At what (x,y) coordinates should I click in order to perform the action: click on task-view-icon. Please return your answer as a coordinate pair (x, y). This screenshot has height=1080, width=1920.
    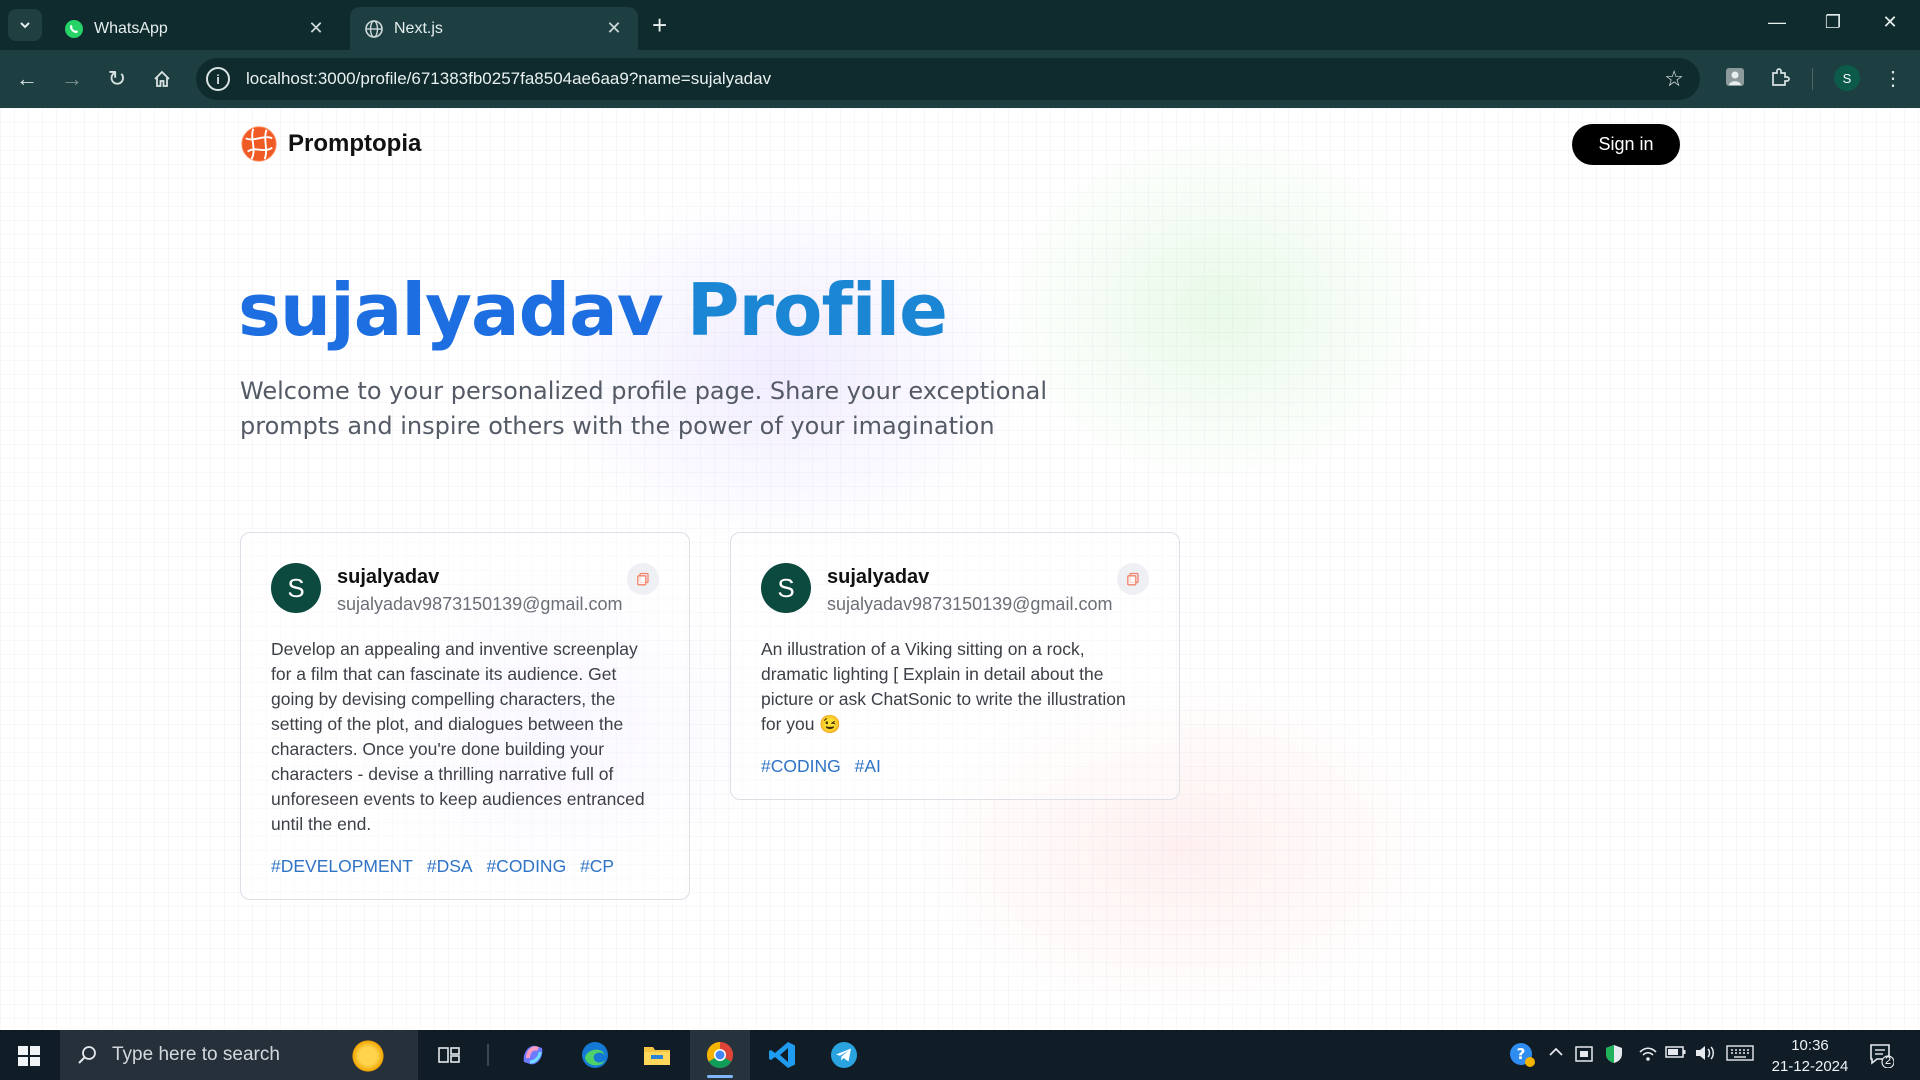
    Looking at the image, I should click on (449, 1055).